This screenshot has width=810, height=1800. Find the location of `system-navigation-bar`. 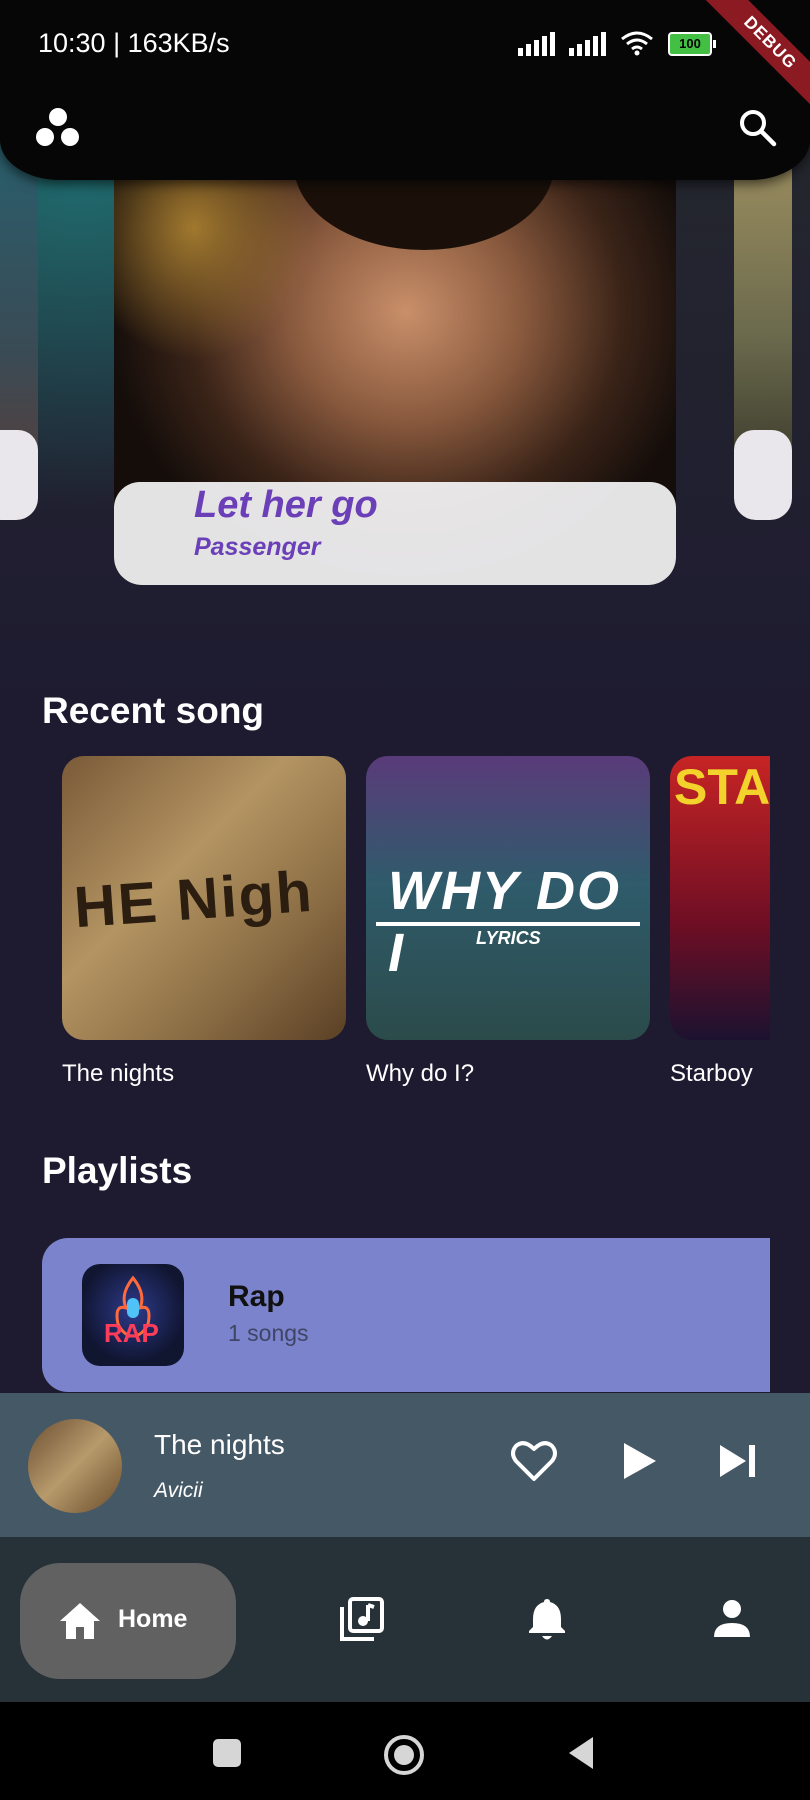

system-navigation-bar is located at coordinates (405, 1751).